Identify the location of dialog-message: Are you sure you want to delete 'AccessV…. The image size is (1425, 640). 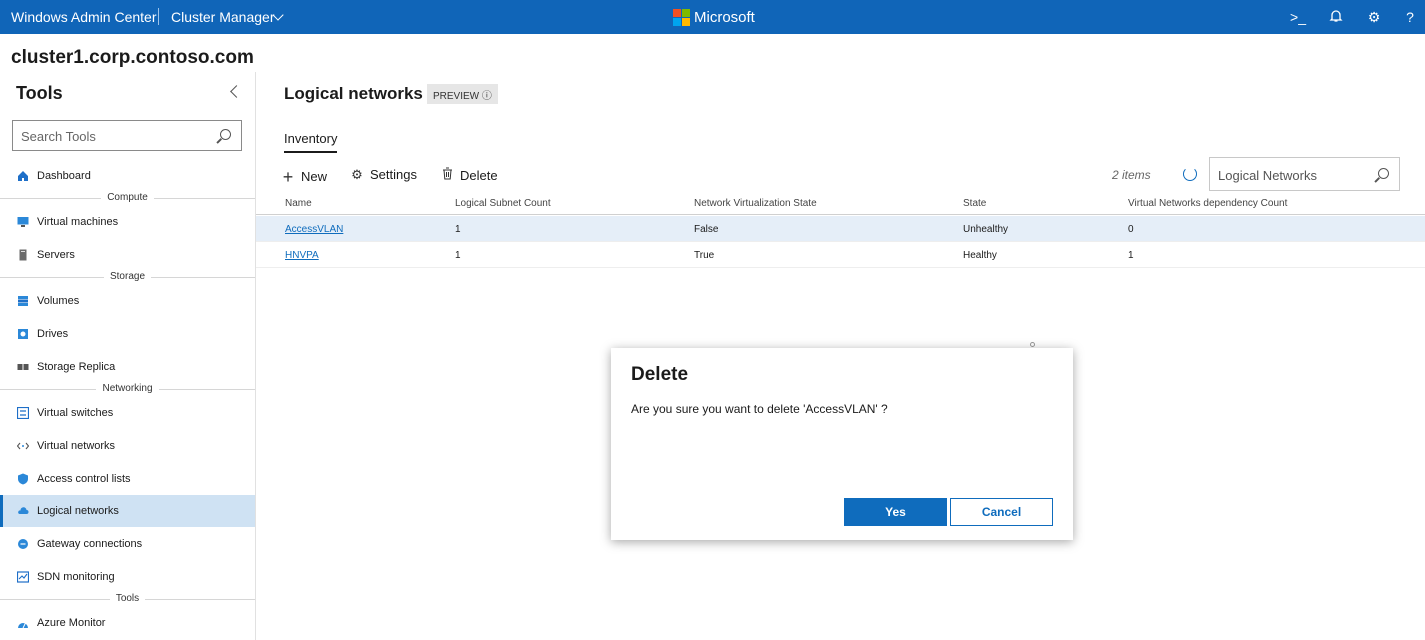
(759, 409).